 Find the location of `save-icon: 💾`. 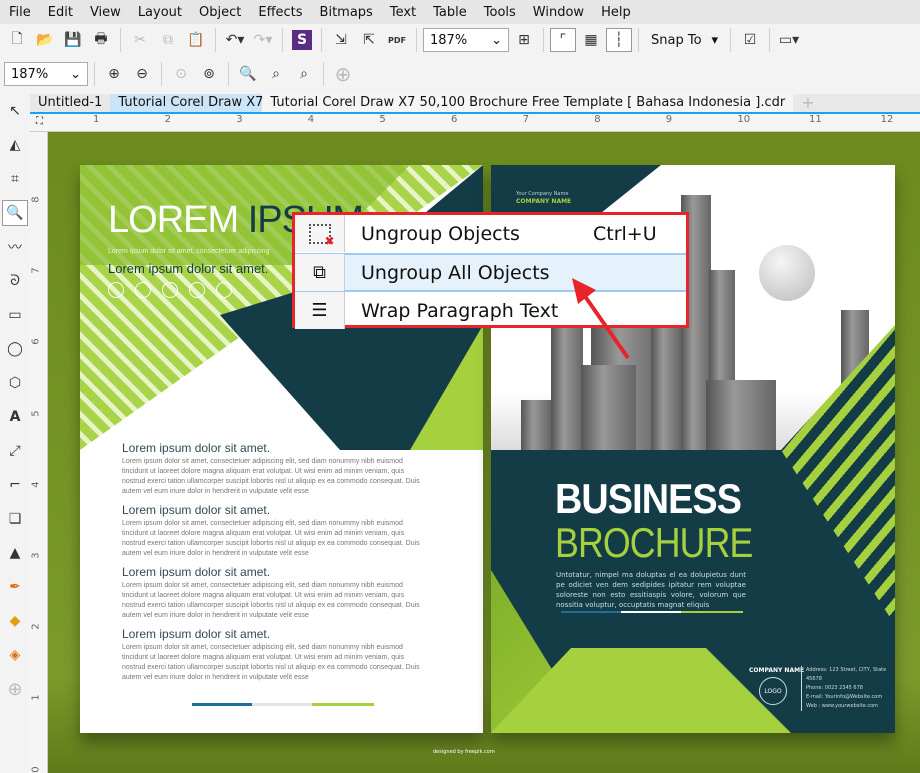

save-icon: 💾 is located at coordinates (73, 40).